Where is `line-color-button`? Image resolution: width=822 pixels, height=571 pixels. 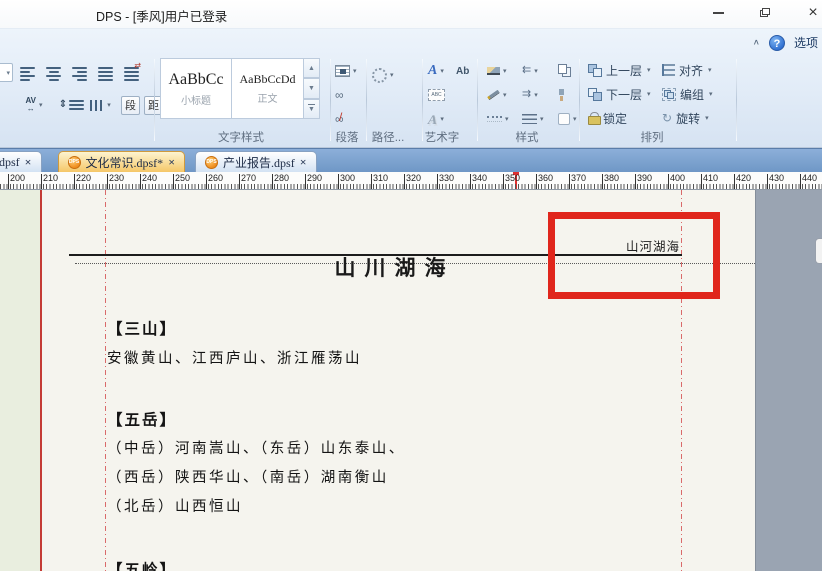 line-color-button is located at coordinates (497, 94).